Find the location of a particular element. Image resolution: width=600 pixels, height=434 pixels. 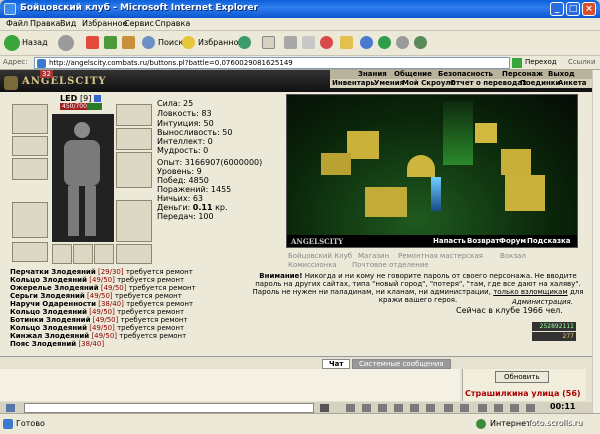

menu-help: Справка is located at coordinates (172, 23).